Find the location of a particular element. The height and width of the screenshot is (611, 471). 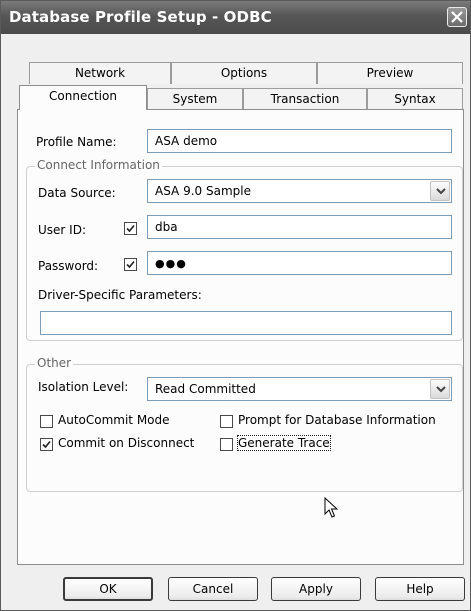

title-bar: Database Profile Setup - ODBC is located at coordinates (235, 17).